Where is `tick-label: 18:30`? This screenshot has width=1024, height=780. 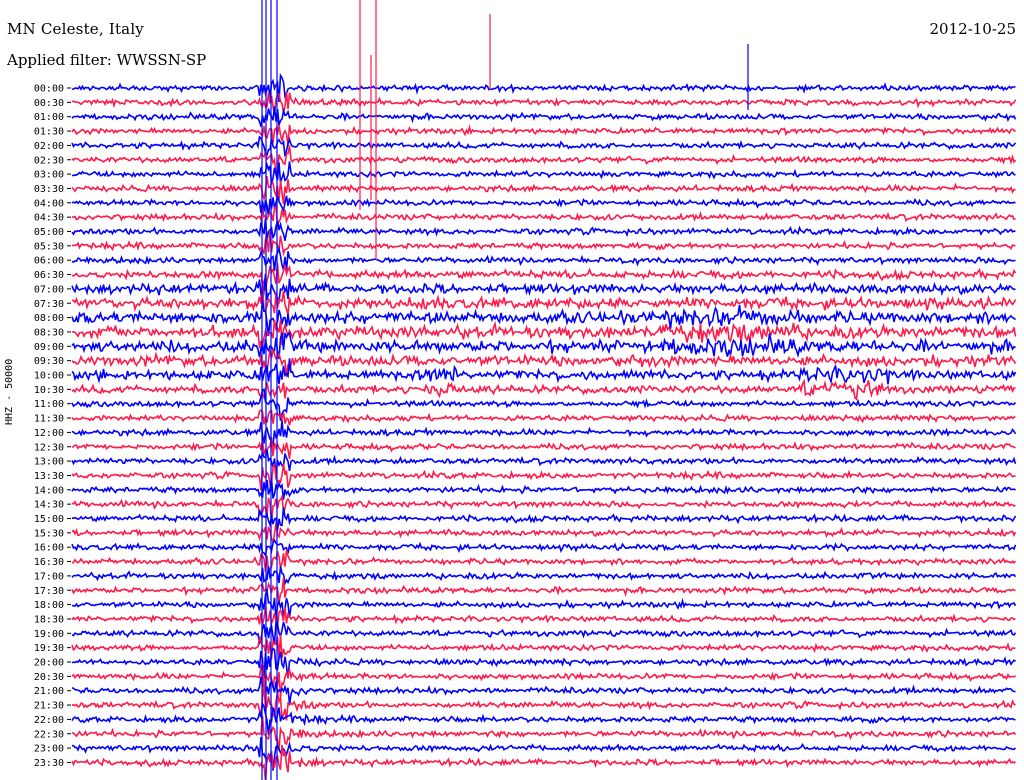 tick-label: 18:30 is located at coordinates (49, 619).